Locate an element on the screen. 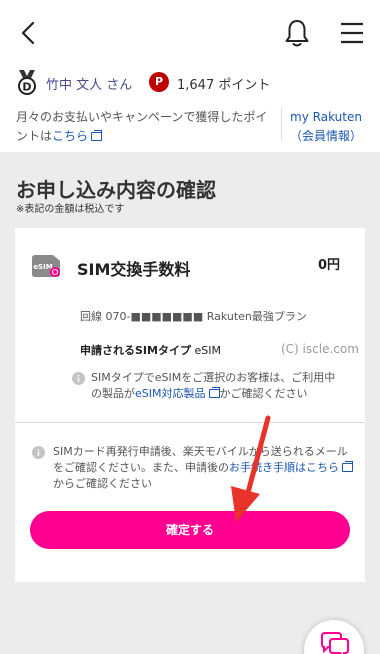 The height and width of the screenshot is (654, 380). my-rakuten-label: my Rakuten is located at coordinates (326, 117).